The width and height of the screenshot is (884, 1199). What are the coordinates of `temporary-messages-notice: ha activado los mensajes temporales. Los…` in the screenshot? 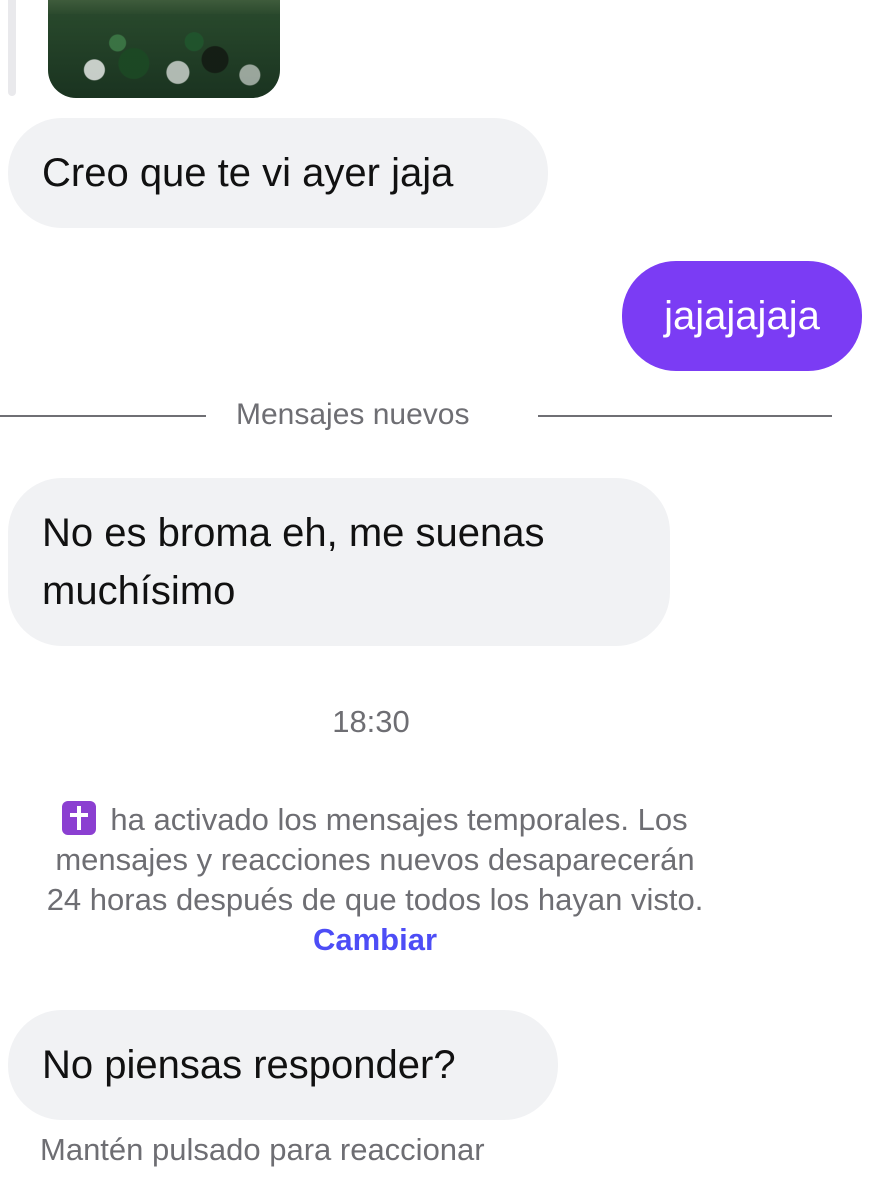 It's located at (385, 880).